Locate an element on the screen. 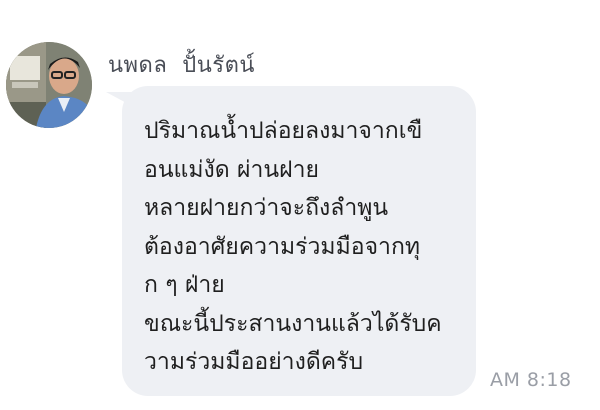 The image size is (600, 410). message-text-line: ก ๆ ฝ่าย is located at coordinates (184, 285).